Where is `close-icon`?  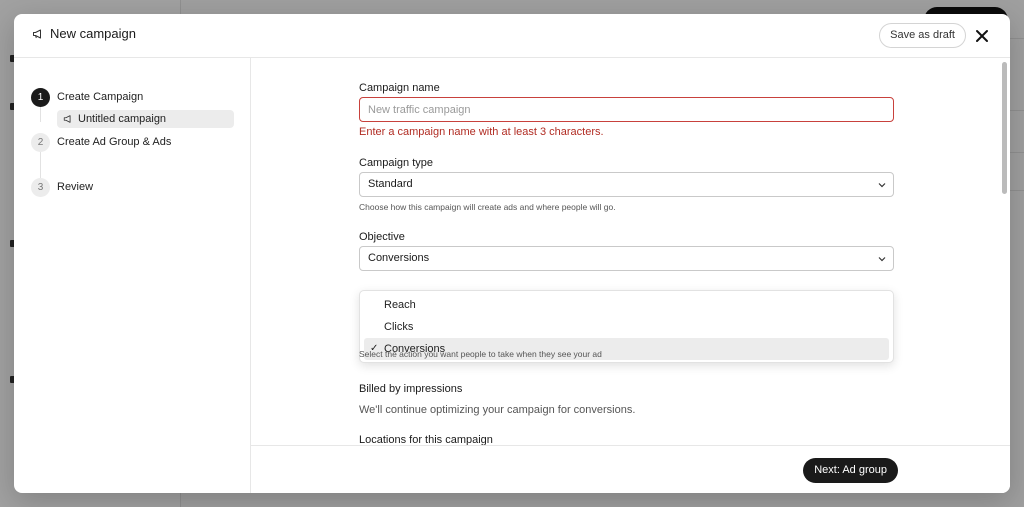 close-icon is located at coordinates (982, 36).